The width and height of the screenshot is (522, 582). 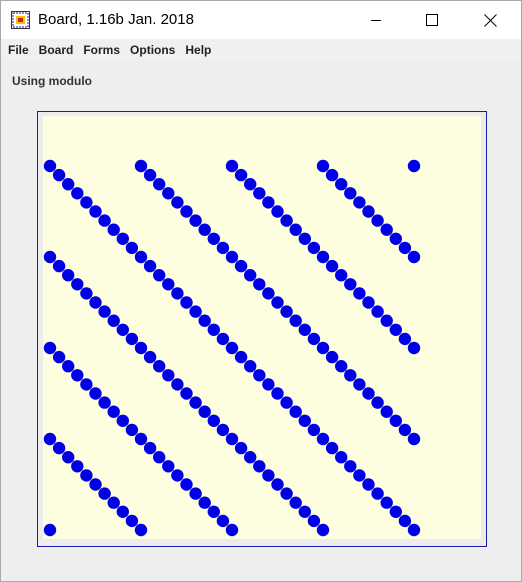 What do you see at coordinates (490, 20) in the screenshot?
I see `close-button` at bounding box center [490, 20].